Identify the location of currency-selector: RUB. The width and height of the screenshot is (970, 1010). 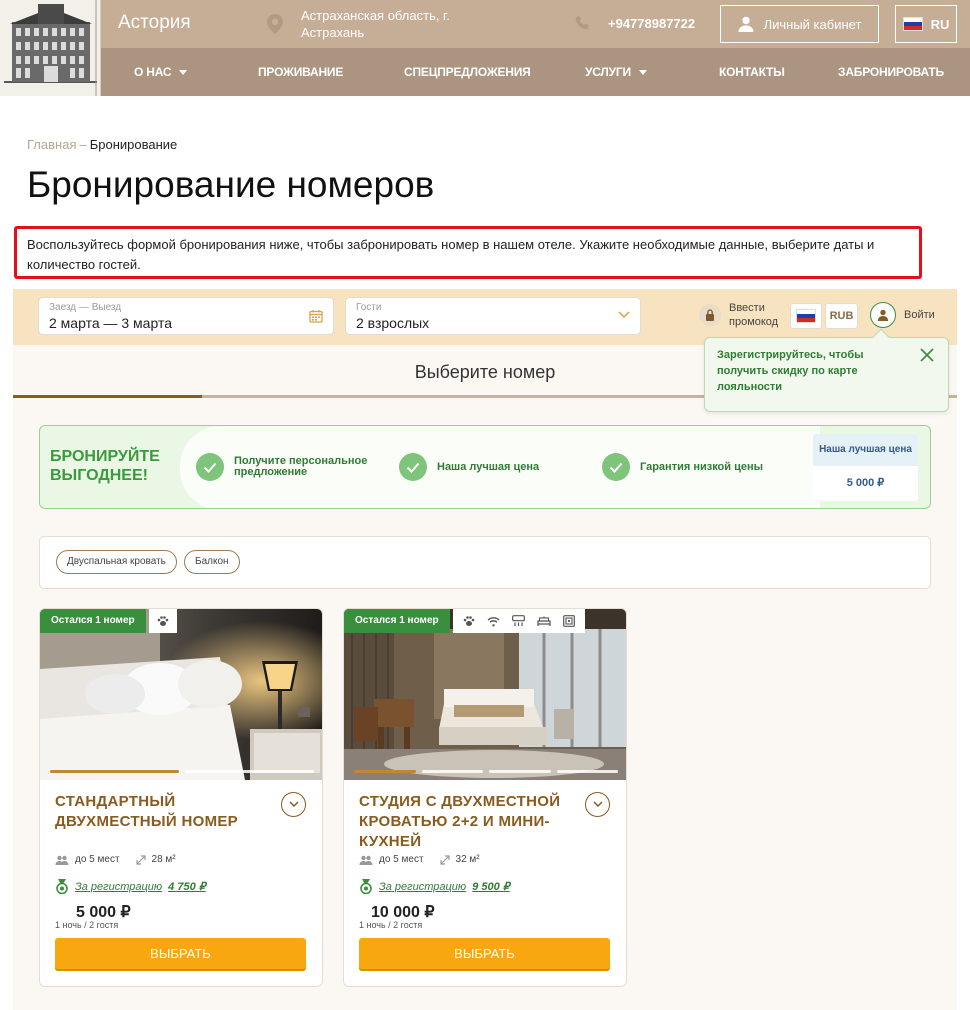
(841, 316).